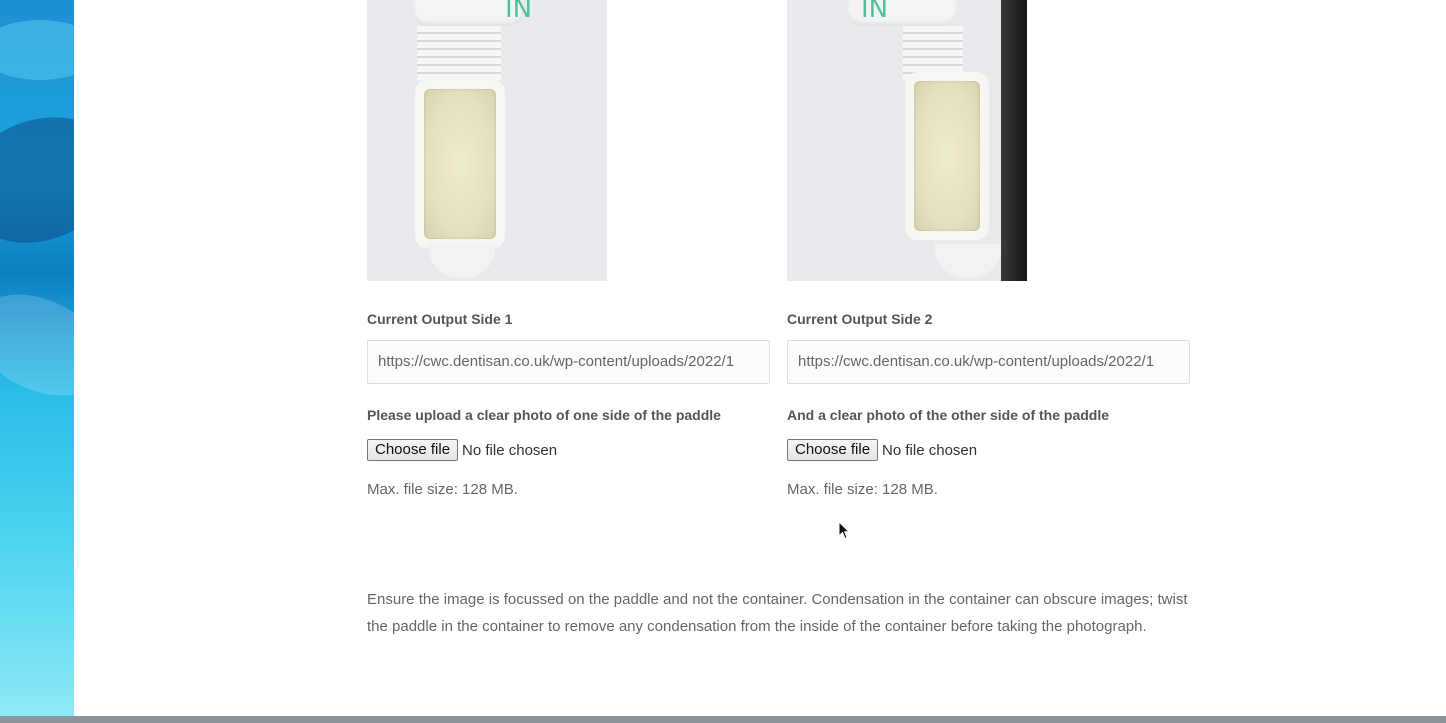  Describe the element at coordinates (510, 450) in the screenshot. I see `file-status-side-1: No file chosen` at that location.